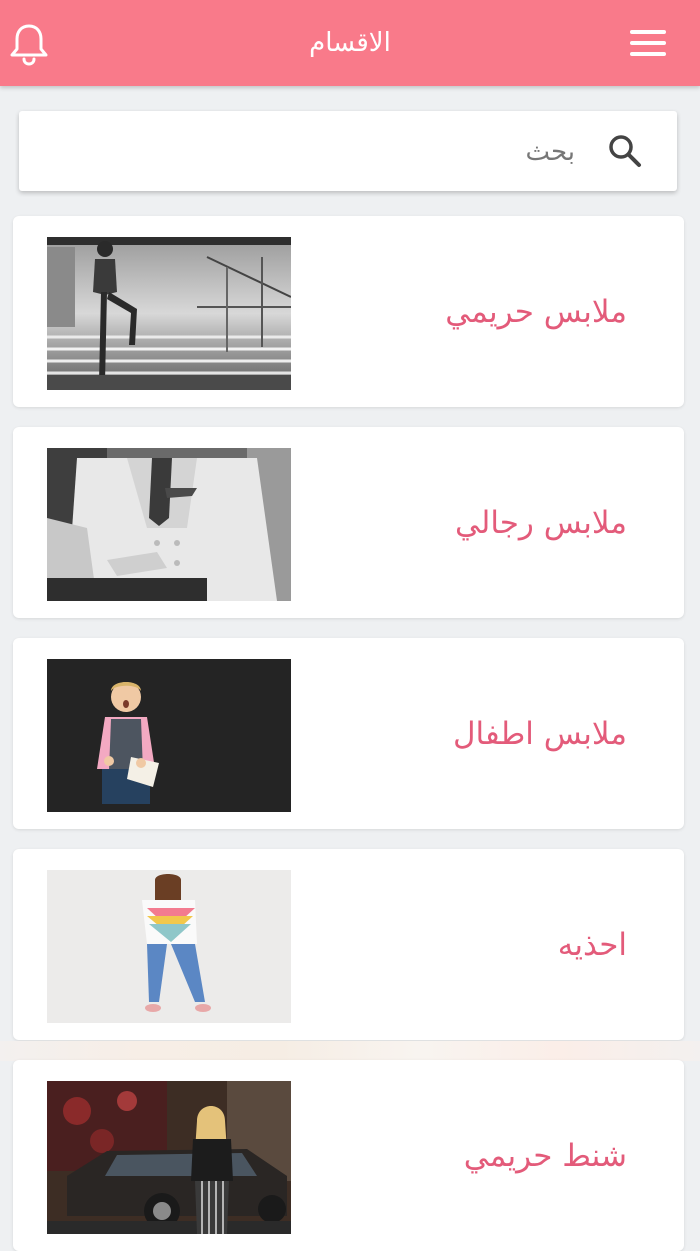 The width and height of the screenshot is (700, 1251). I want to click on category-image-shoes, so click(169, 946).